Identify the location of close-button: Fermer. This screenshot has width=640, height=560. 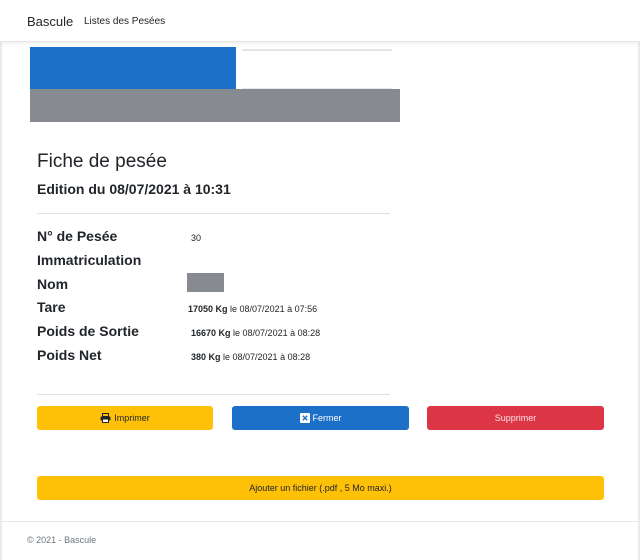
(320, 418).